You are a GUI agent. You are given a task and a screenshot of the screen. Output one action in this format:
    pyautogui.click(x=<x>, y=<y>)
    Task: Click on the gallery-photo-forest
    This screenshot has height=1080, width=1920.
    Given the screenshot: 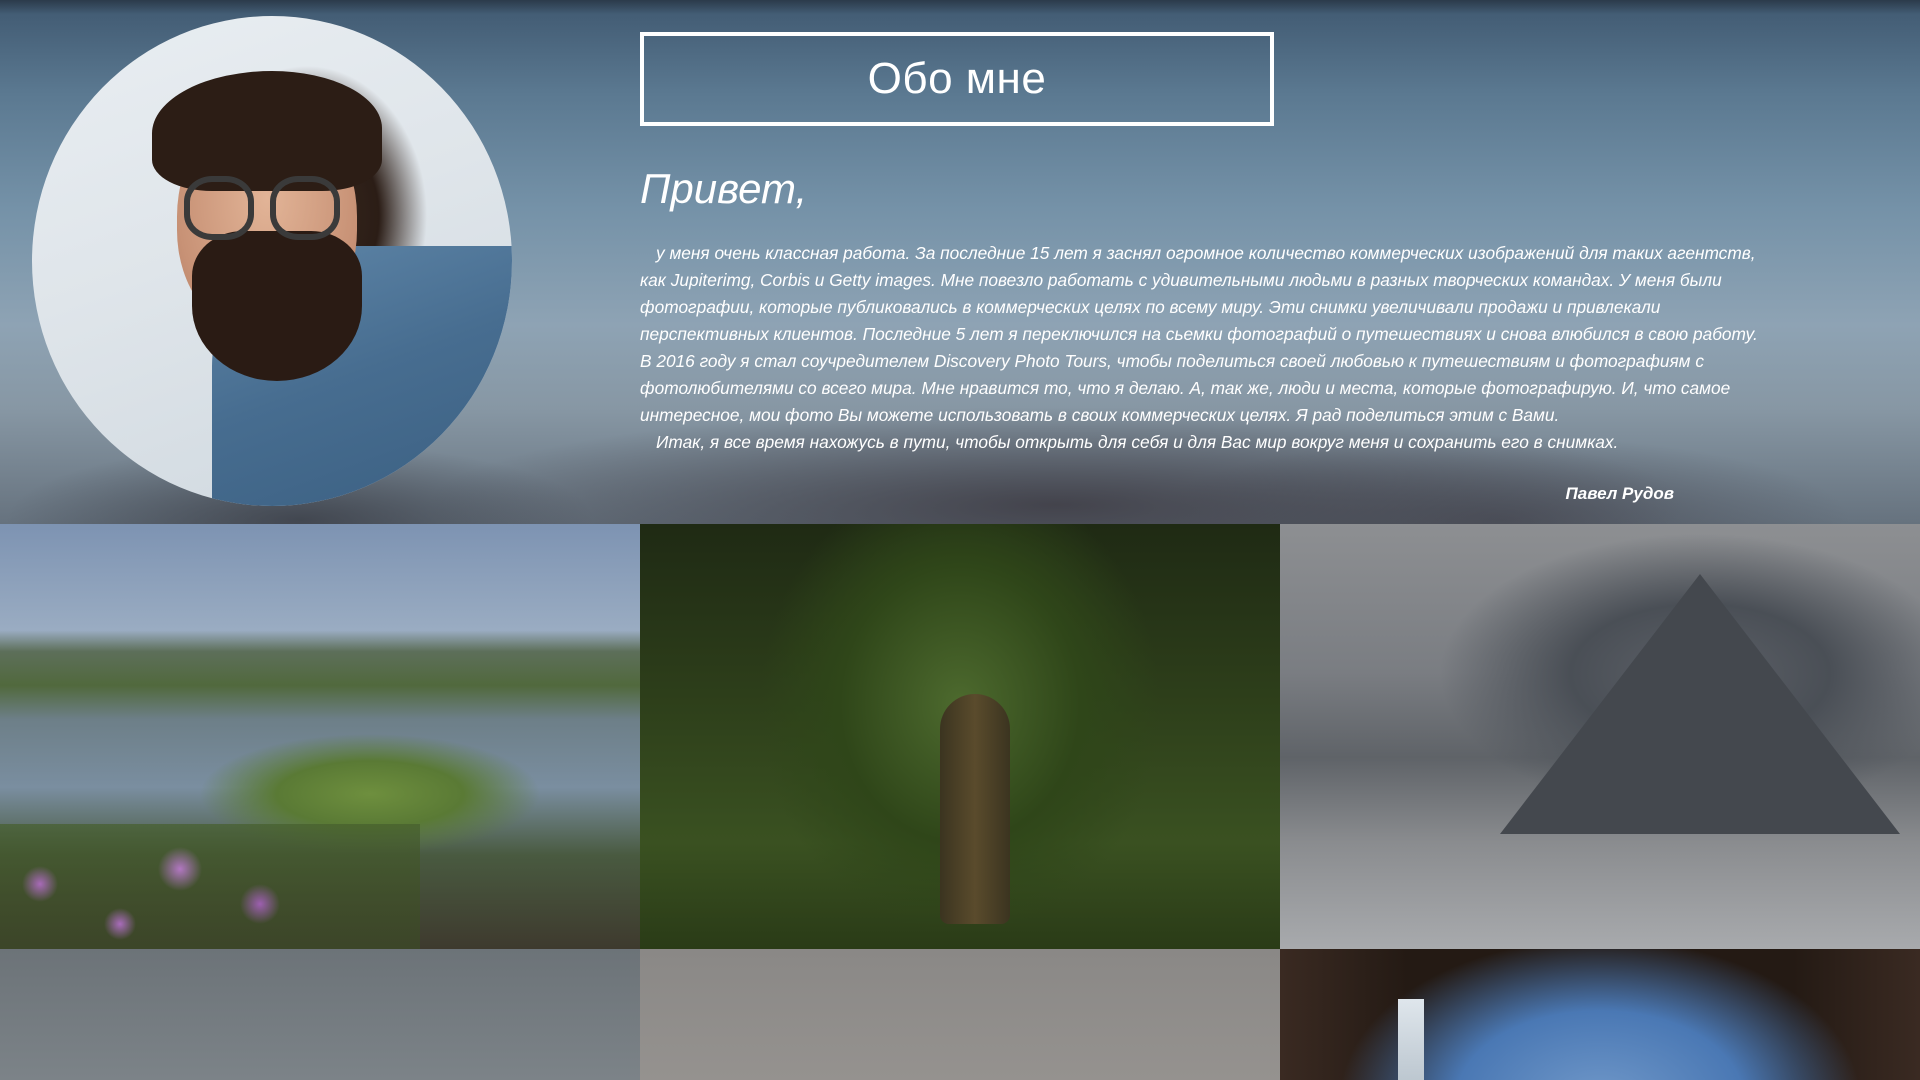 What is the action you would take?
    pyautogui.click(x=960, y=736)
    